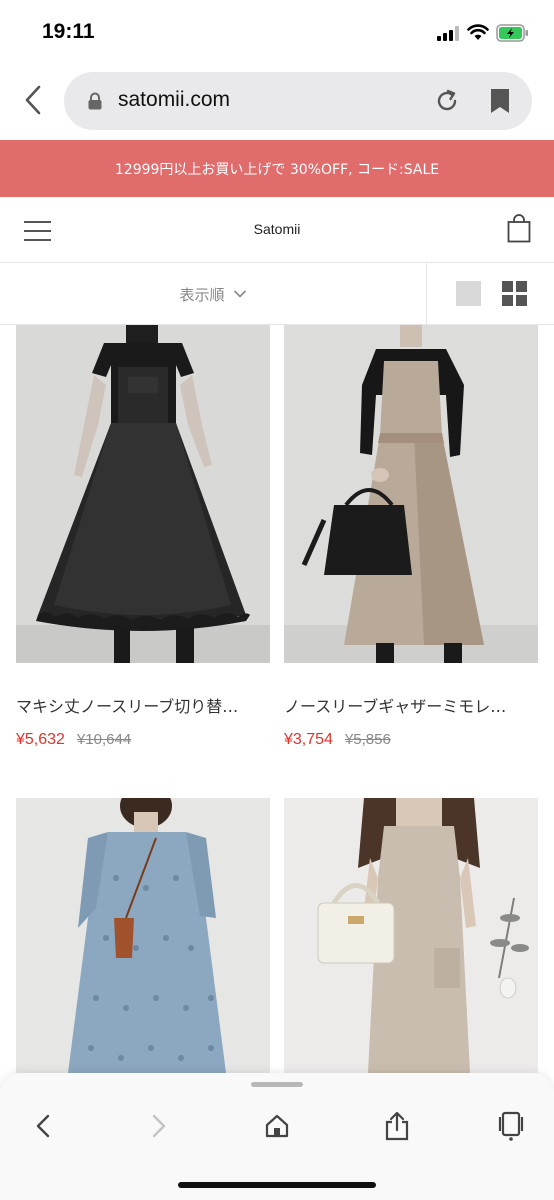  What do you see at coordinates (411, 739) in the screenshot?
I see `price-row: ¥3,754 ¥5,856` at bounding box center [411, 739].